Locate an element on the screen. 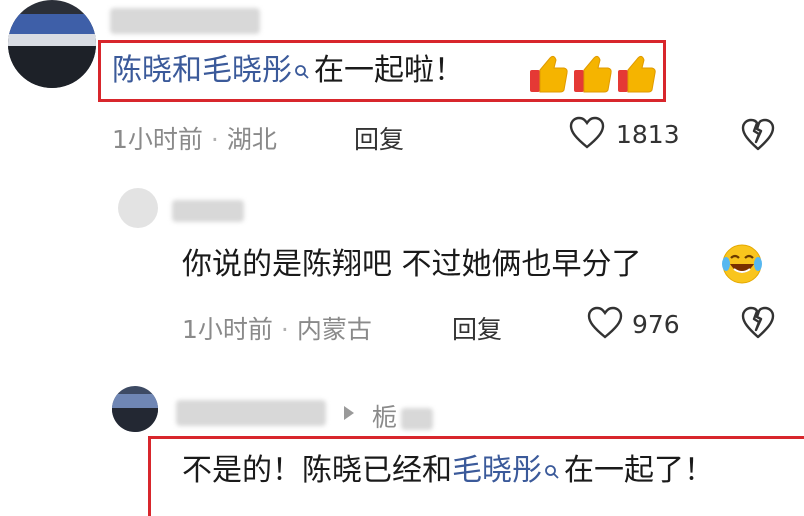 This screenshot has width=804, height=516. reply-arrow-icon is located at coordinates (349, 413).